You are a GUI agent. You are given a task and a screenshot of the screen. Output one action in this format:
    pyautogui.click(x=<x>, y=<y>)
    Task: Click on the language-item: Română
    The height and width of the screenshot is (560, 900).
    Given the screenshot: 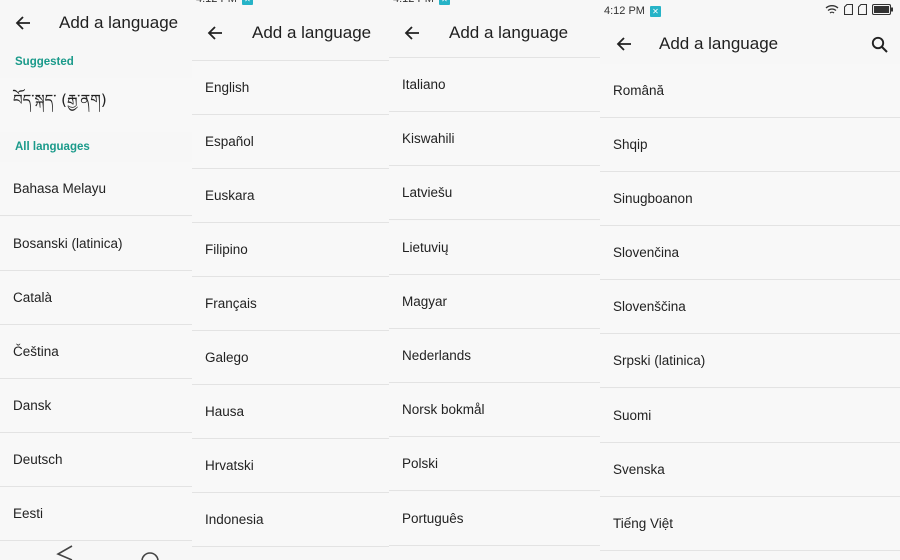 What is the action you would take?
    pyautogui.click(x=750, y=91)
    